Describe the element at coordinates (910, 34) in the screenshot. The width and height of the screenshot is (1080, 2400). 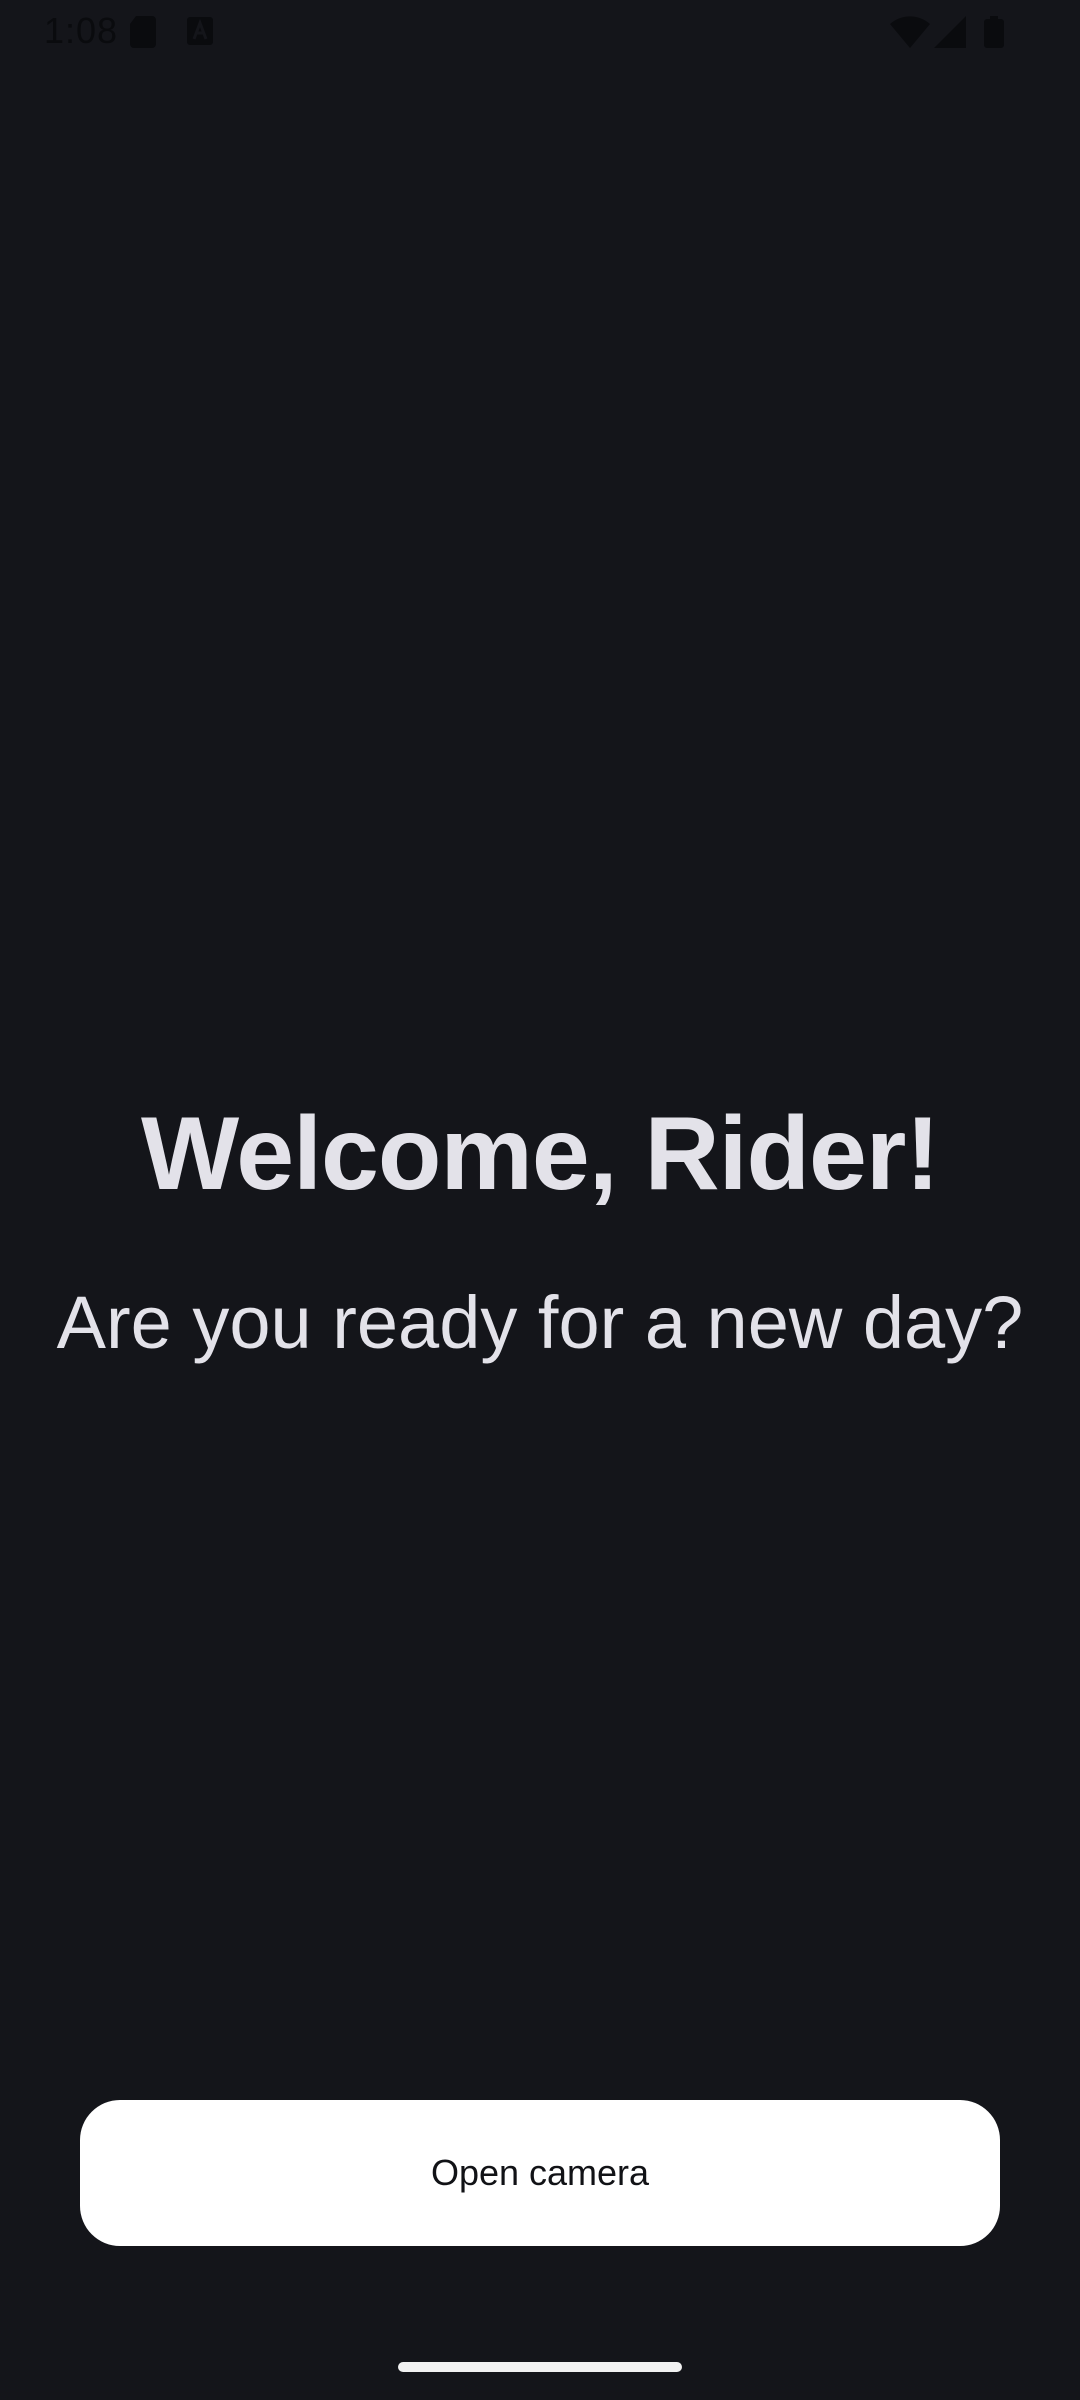
I see `wifi-icon` at that location.